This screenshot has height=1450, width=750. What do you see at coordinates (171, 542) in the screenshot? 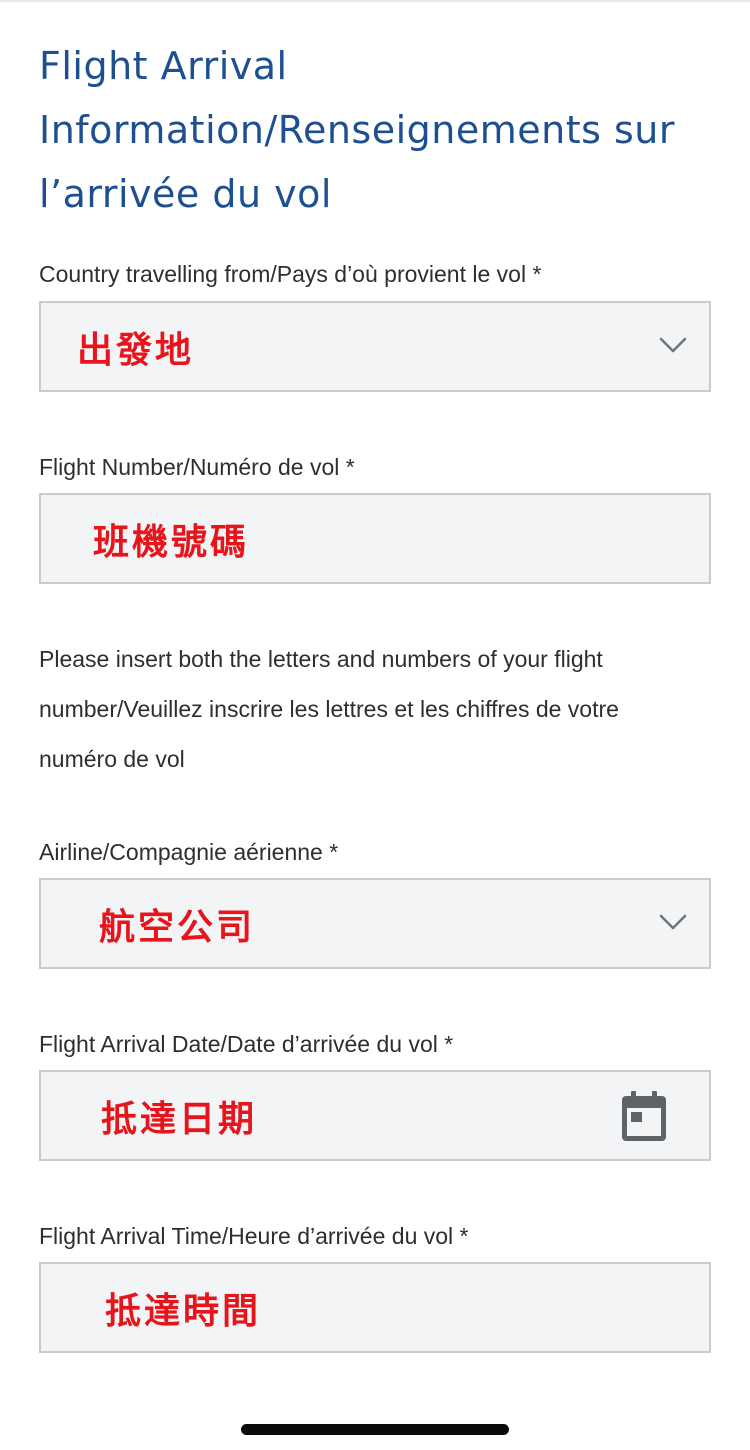
I see `flight-number-field-value: 班機號碼` at bounding box center [171, 542].